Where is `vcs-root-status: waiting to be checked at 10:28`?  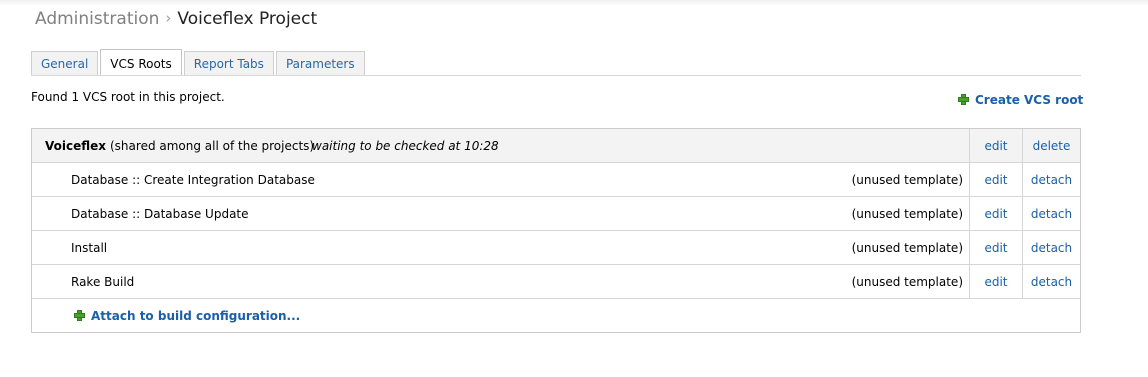
vcs-root-status: waiting to be checked at 10:28 is located at coordinates (405, 146).